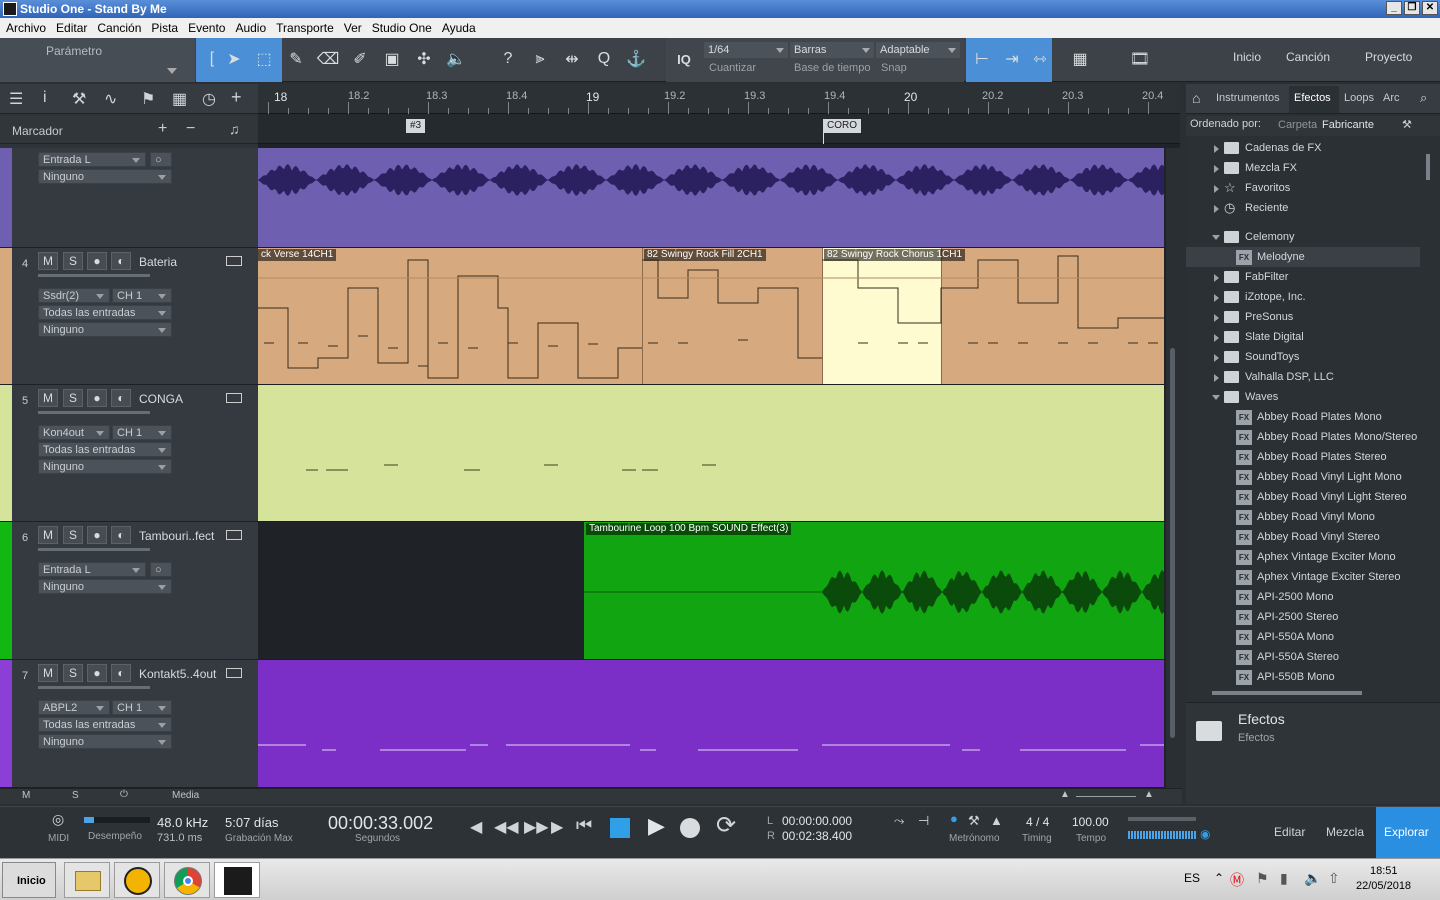  I want to click on eraser-tool-icon: ⌫, so click(328, 59).